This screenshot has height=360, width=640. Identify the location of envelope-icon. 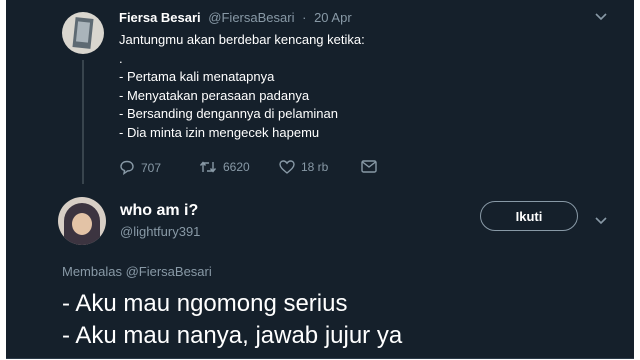
(369, 166).